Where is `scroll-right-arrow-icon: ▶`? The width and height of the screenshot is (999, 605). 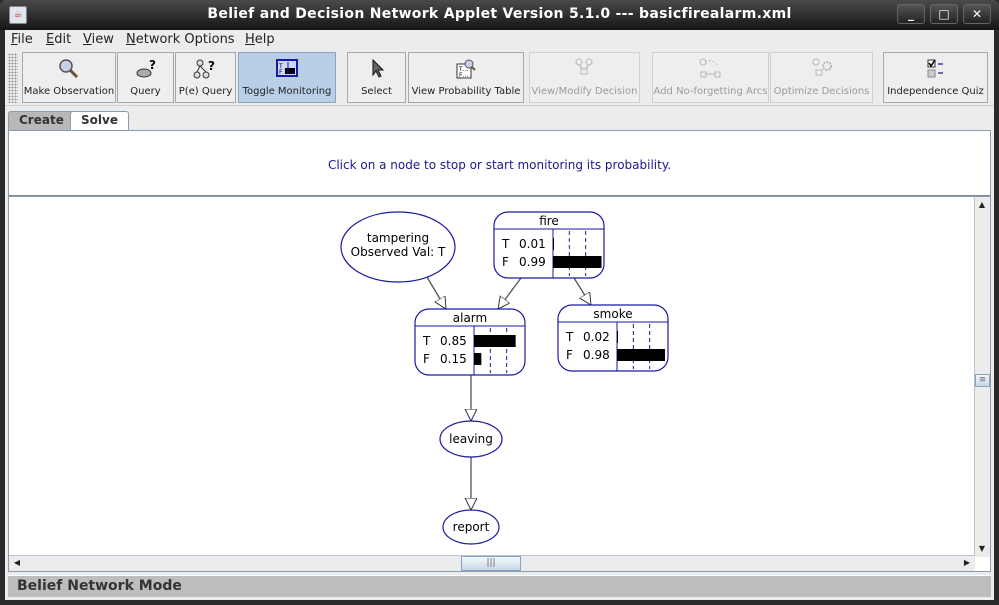
scroll-right-arrow-icon: ▶ is located at coordinates (967, 563).